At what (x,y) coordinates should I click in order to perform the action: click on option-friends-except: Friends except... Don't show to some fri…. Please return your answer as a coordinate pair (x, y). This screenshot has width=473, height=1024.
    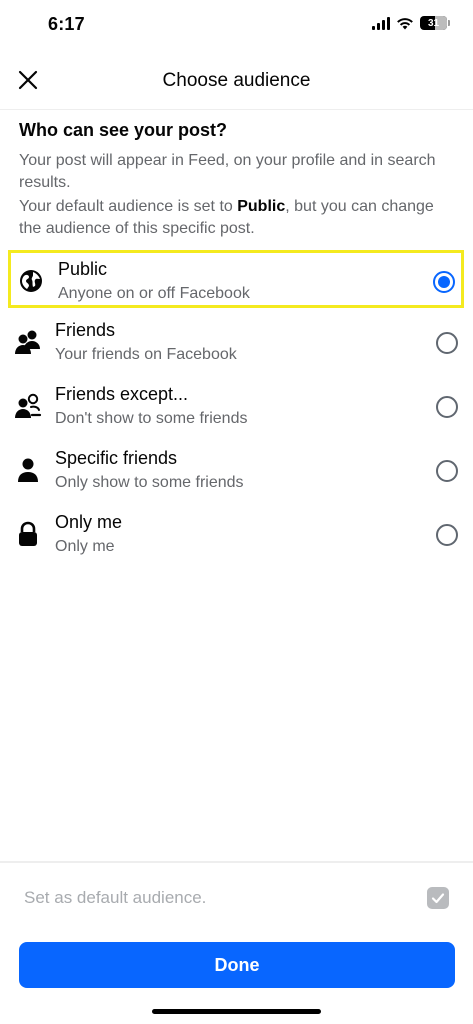
    Looking at the image, I should click on (236, 407).